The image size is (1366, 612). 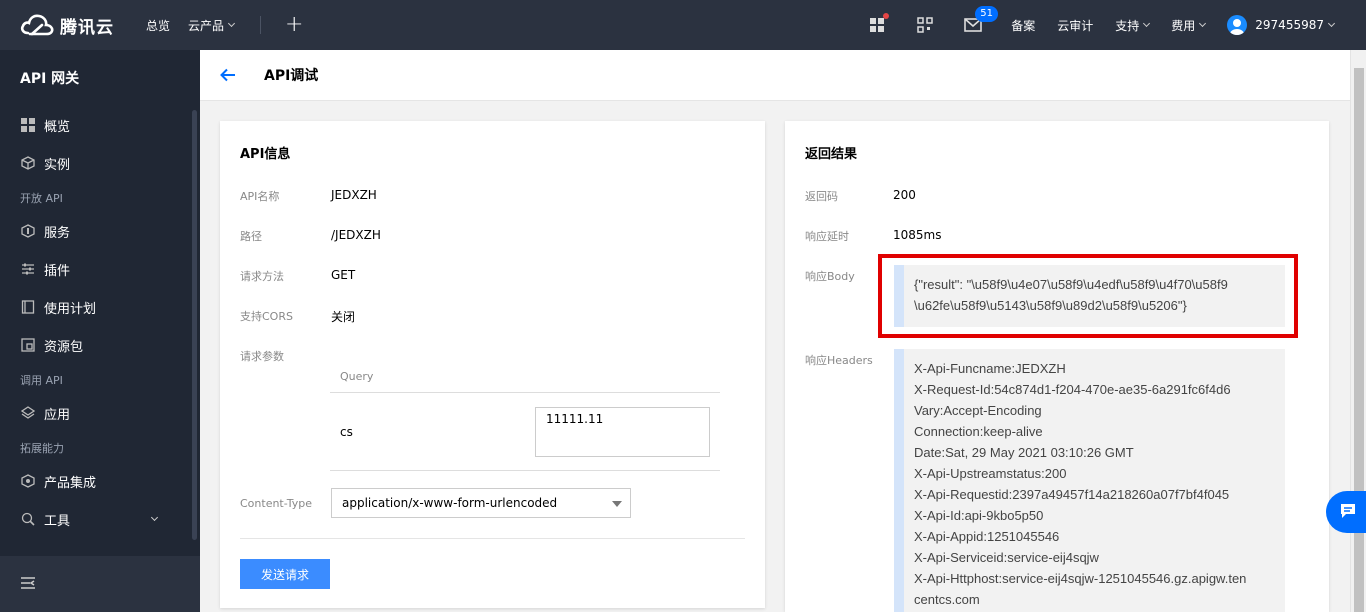 What do you see at coordinates (492, 538) in the screenshot?
I see `panel-divider` at bounding box center [492, 538].